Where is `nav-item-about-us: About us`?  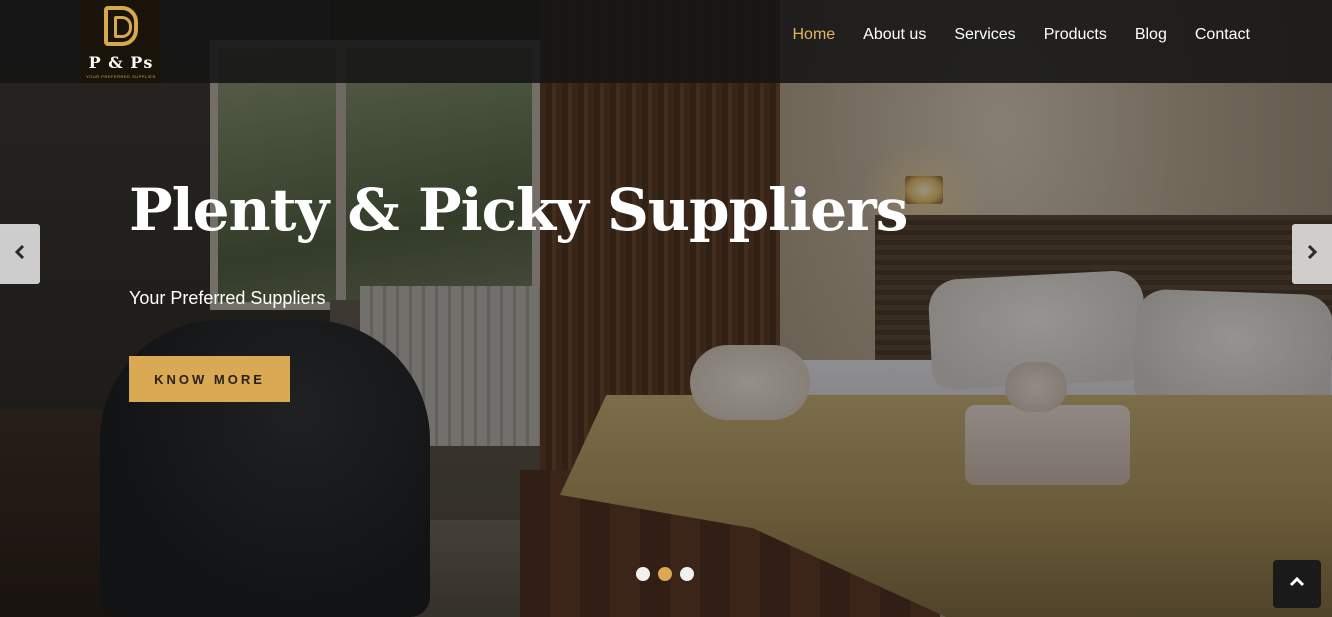 nav-item-about-us: About us is located at coordinates (894, 35).